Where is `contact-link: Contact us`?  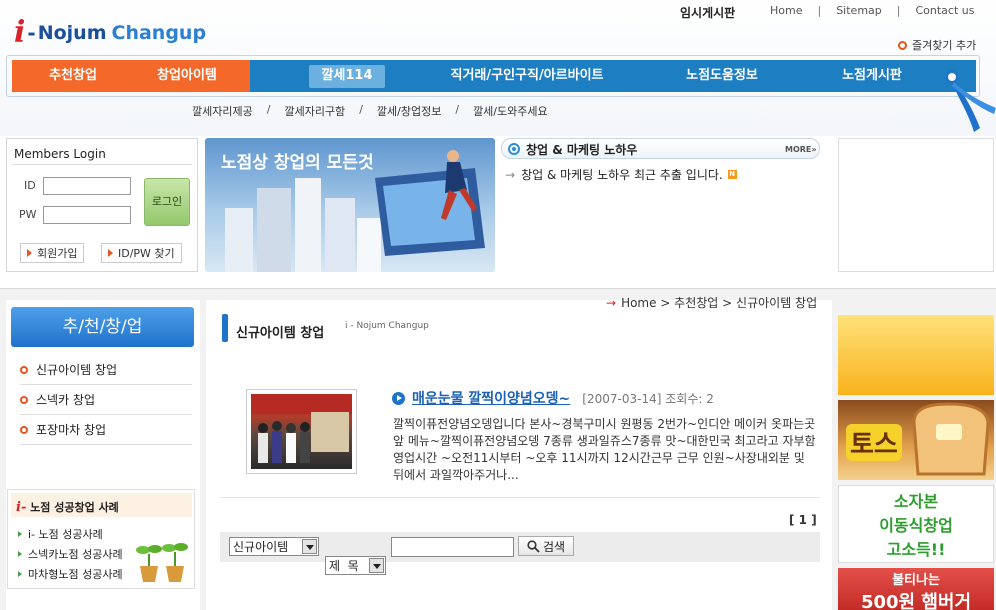 contact-link: Contact us is located at coordinates (944, 10).